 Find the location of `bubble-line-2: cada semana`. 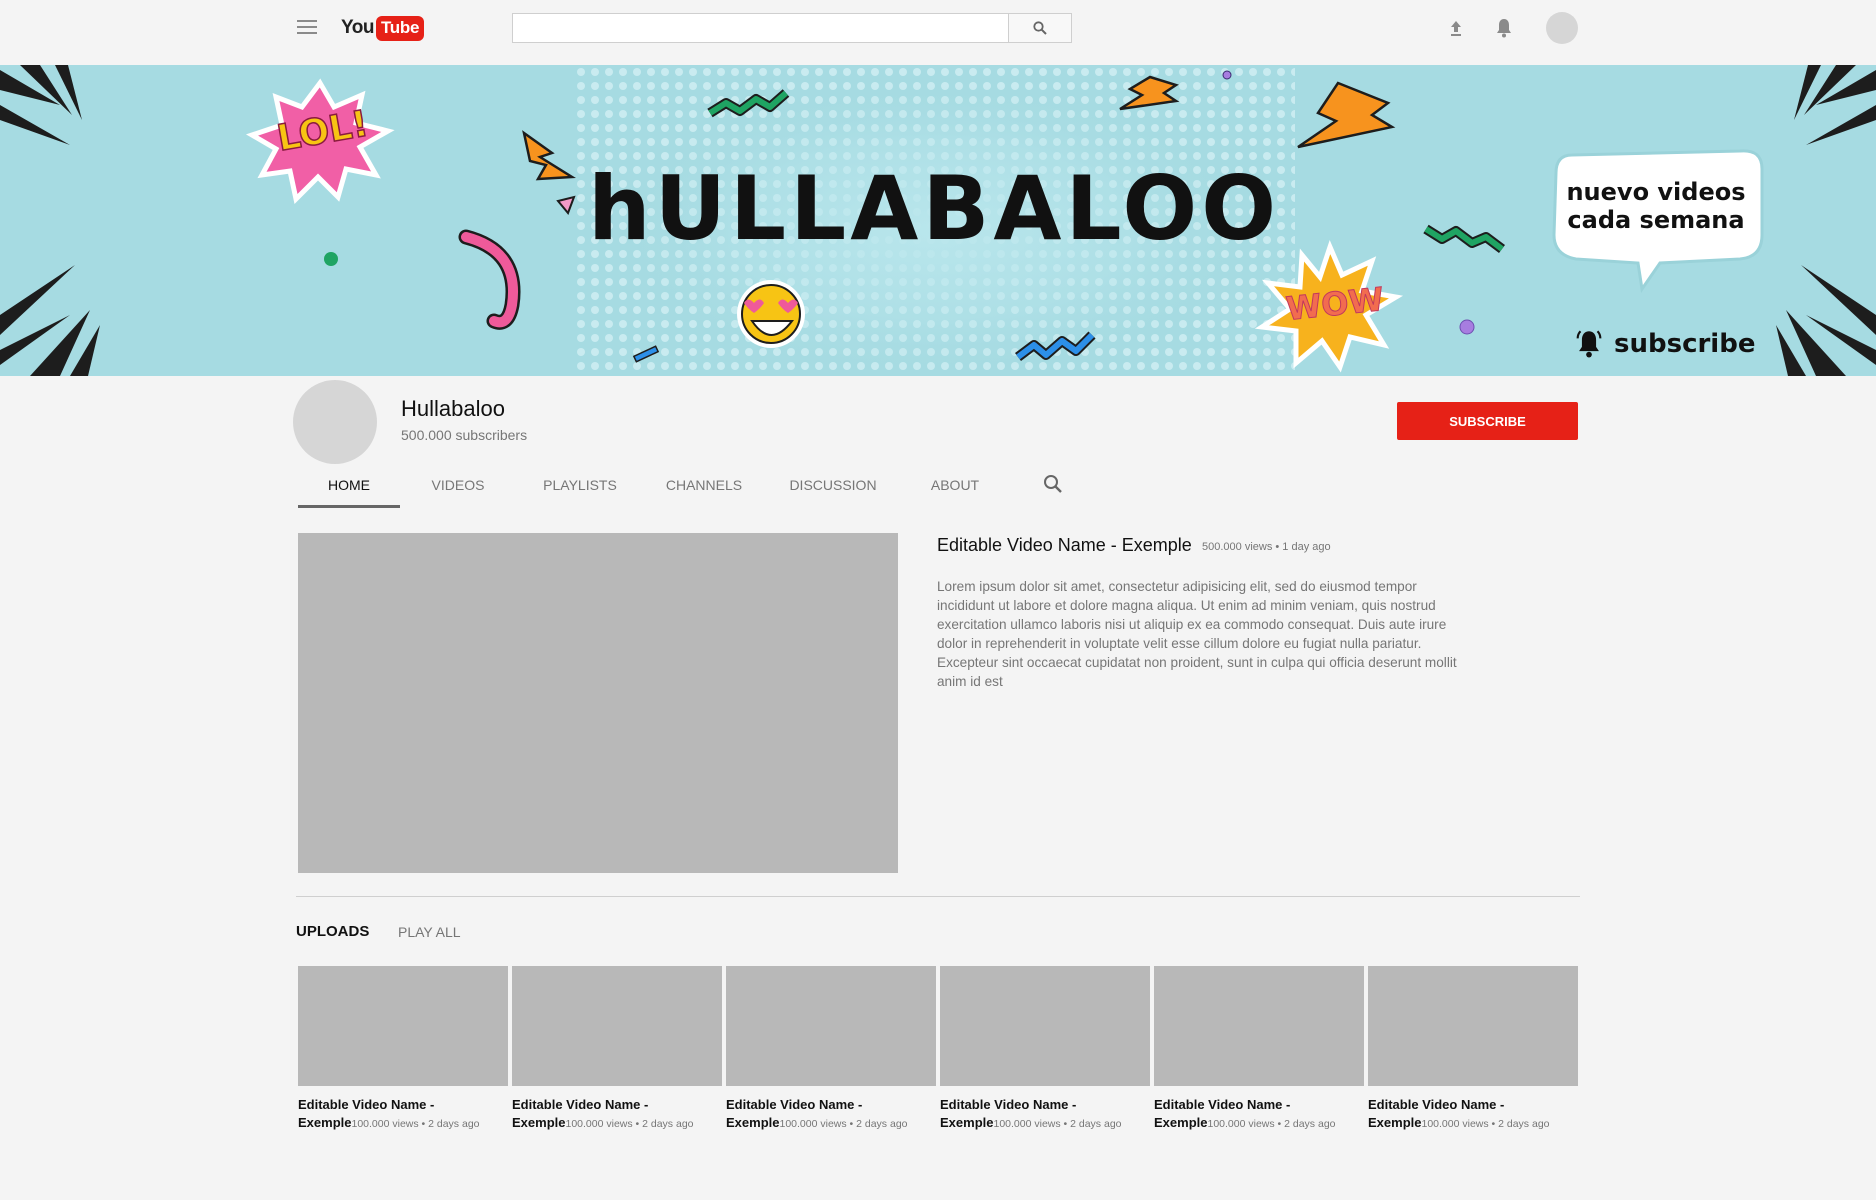

bubble-line-2: cada semana is located at coordinates (1656, 220).